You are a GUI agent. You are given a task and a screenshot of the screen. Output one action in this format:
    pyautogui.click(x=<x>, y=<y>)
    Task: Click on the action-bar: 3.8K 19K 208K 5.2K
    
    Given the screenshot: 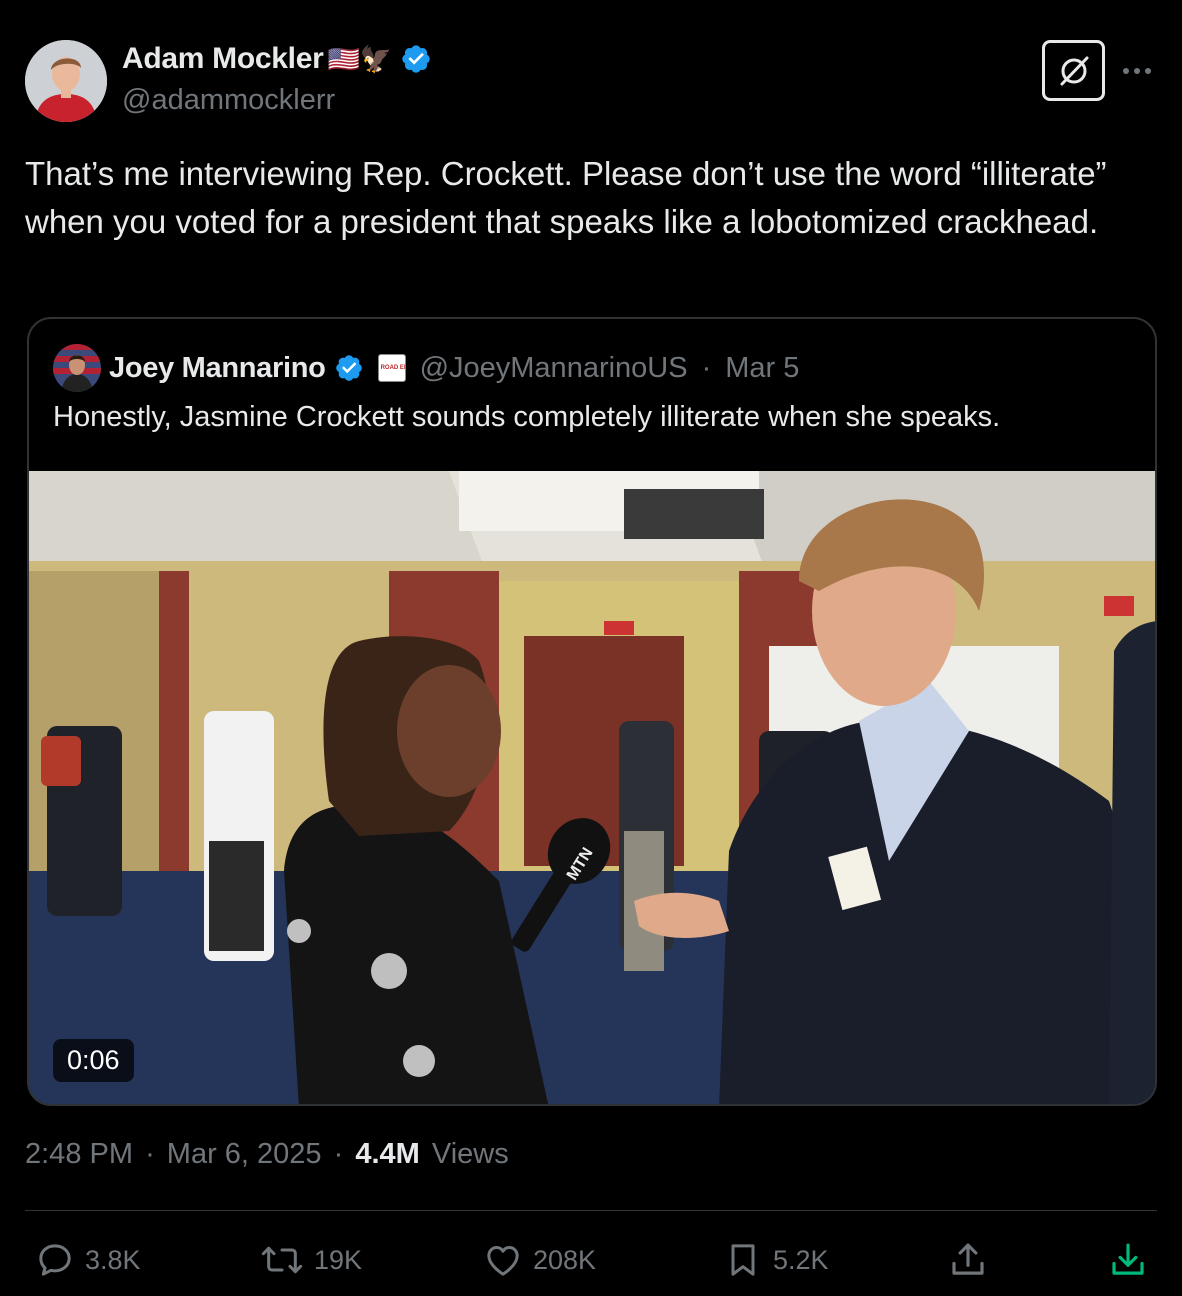 What is the action you would take?
    pyautogui.click(x=591, y=1260)
    